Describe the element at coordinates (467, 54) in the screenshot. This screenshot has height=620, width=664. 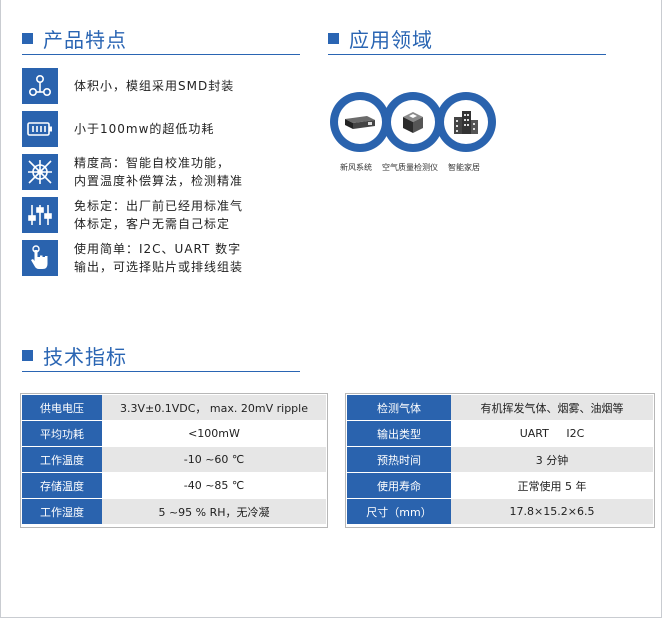
I see `applications-section-rule` at that location.